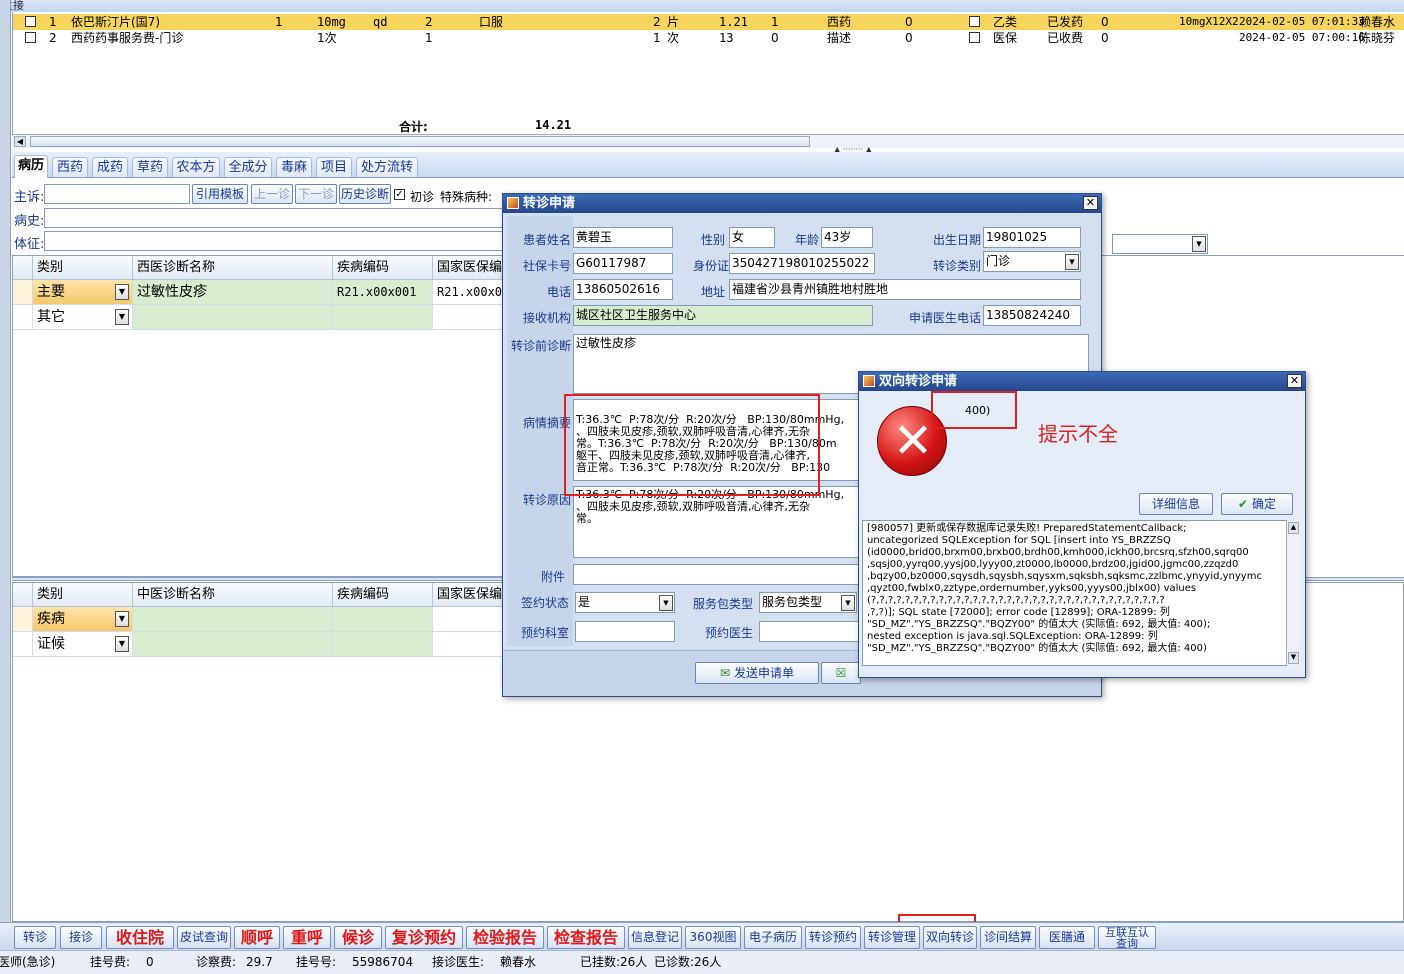  Describe the element at coordinates (365, 194) in the screenshot. I see `history-diagnosis-button: 历史诊断` at that location.